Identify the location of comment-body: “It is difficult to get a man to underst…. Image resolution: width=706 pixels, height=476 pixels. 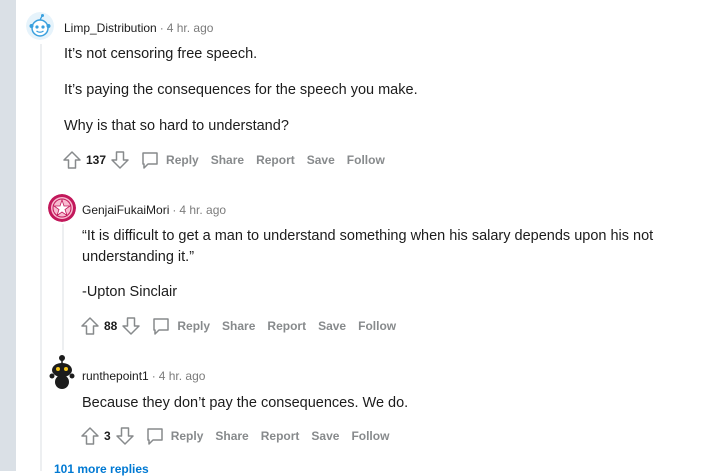
(387, 264).